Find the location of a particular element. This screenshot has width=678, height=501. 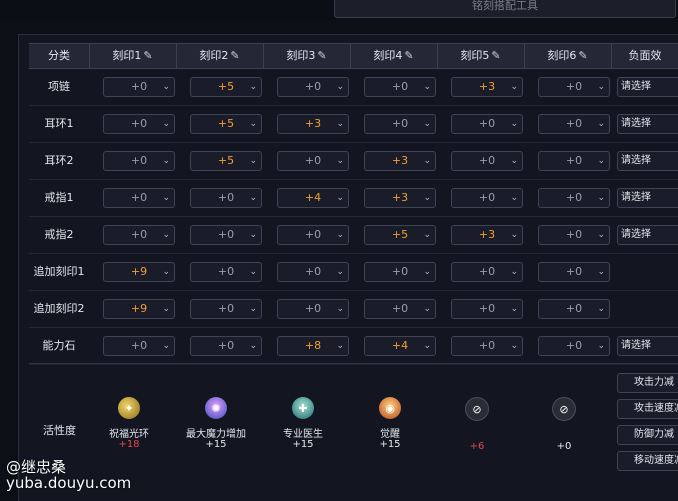

engraving-level-select: +8 ⌄ is located at coordinates (313, 346).